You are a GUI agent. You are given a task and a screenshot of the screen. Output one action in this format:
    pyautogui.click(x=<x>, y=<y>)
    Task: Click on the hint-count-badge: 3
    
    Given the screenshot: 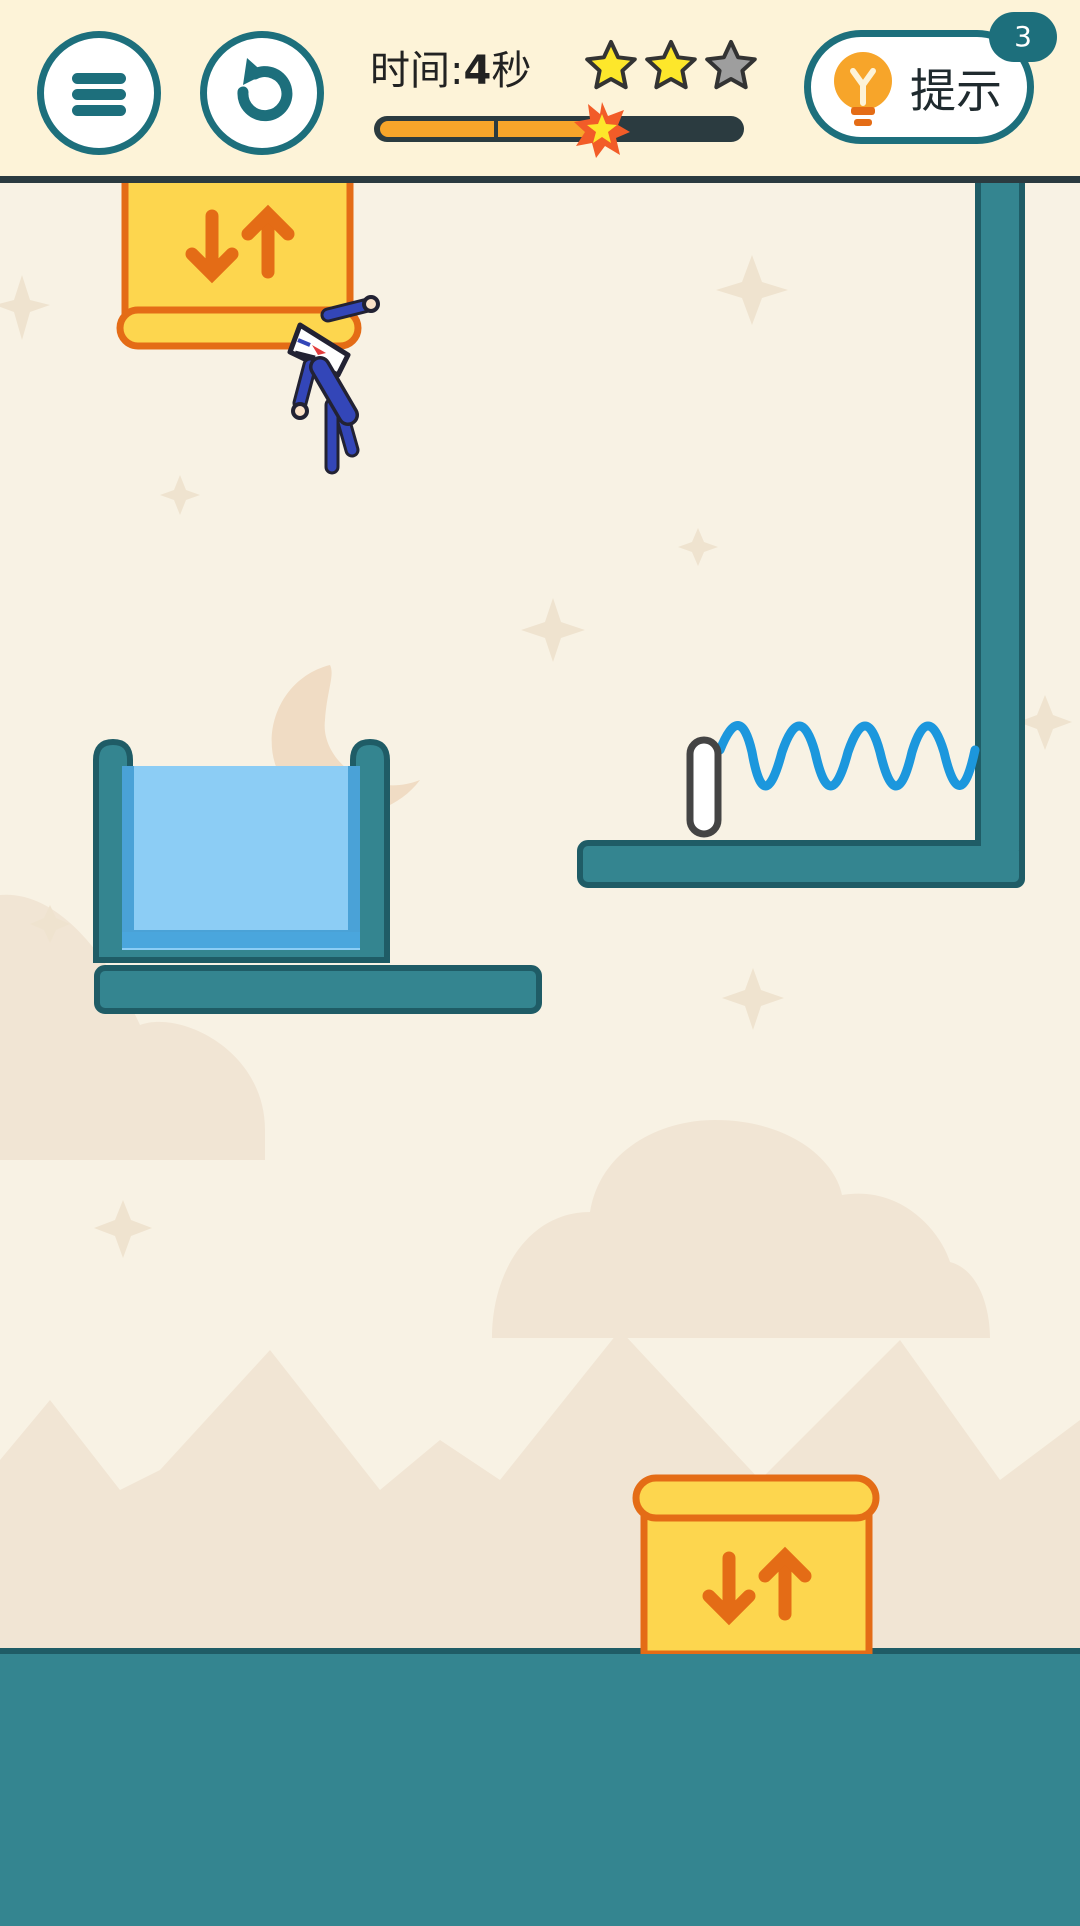 What is the action you would take?
    pyautogui.click(x=1023, y=37)
    